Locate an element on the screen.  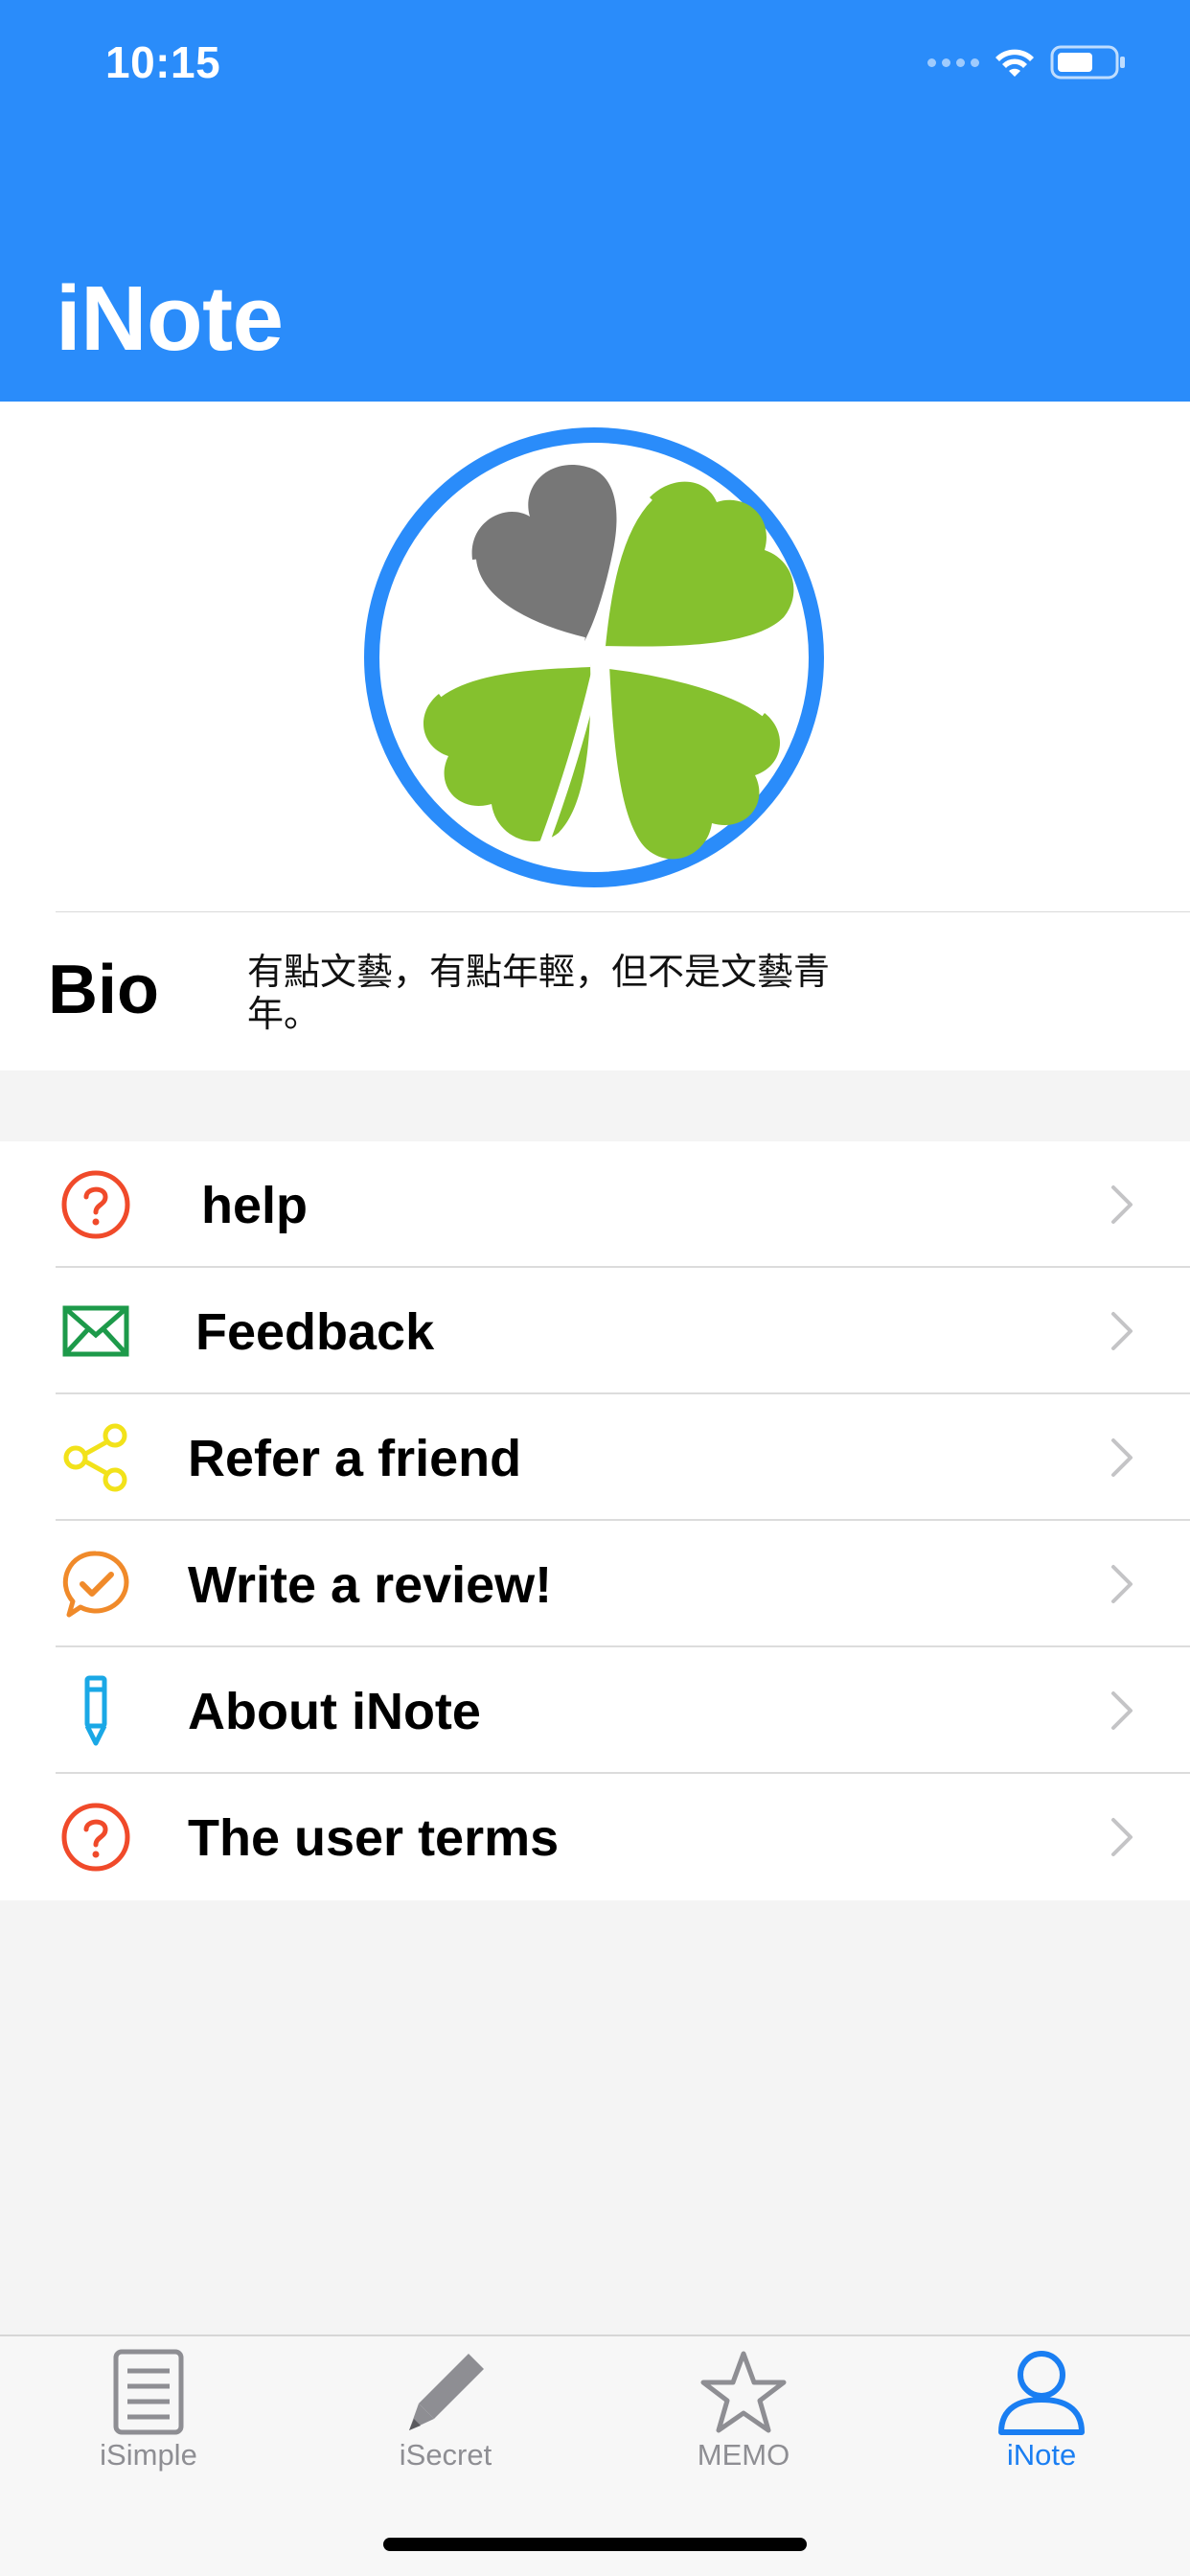
battery-icon is located at coordinates (1088, 63).